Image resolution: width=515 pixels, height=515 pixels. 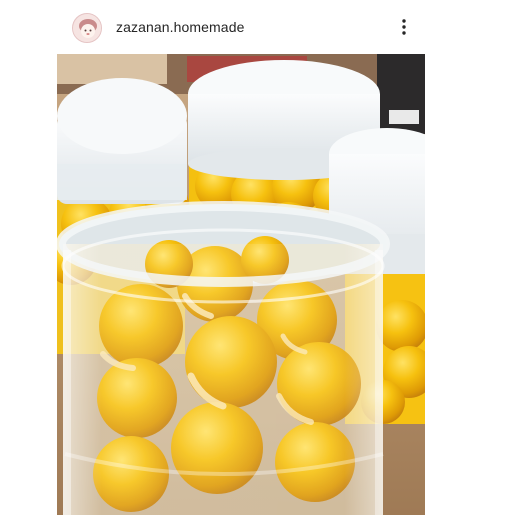 What do you see at coordinates (180, 27) in the screenshot?
I see `post-username: zazanan.homemade` at bounding box center [180, 27].